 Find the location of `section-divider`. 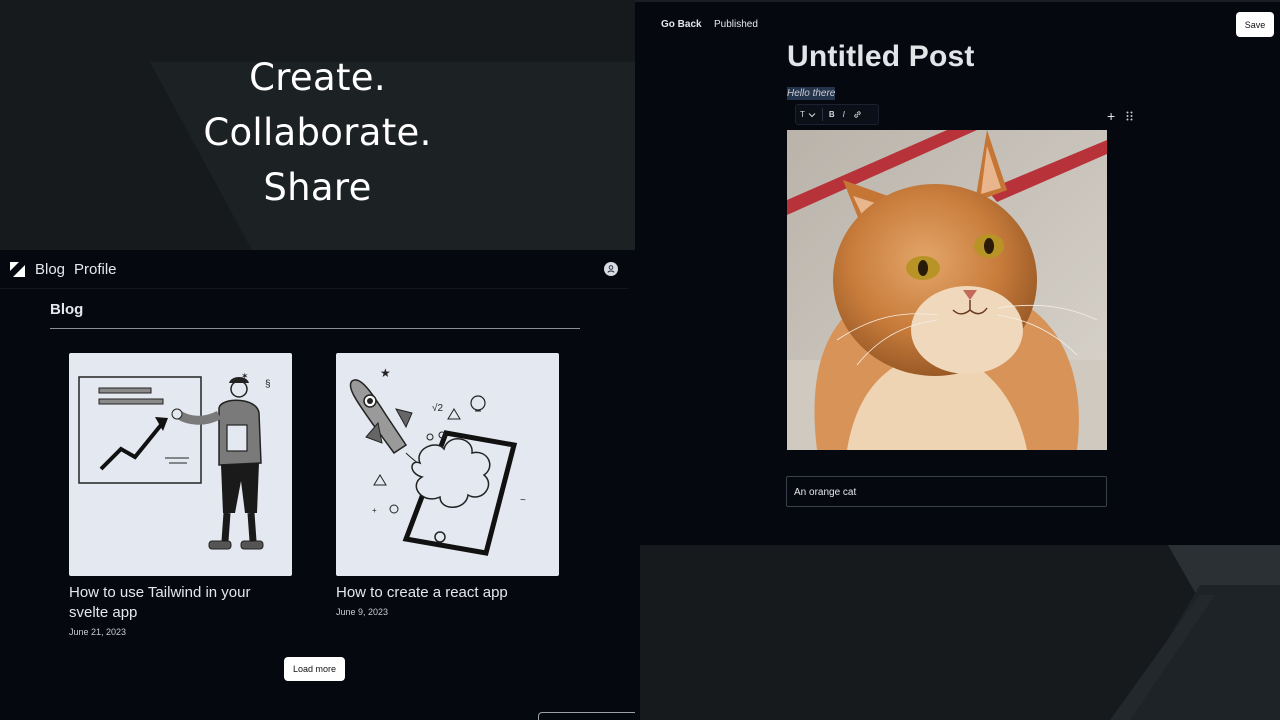

section-divider is located at coordinates (315, 328).